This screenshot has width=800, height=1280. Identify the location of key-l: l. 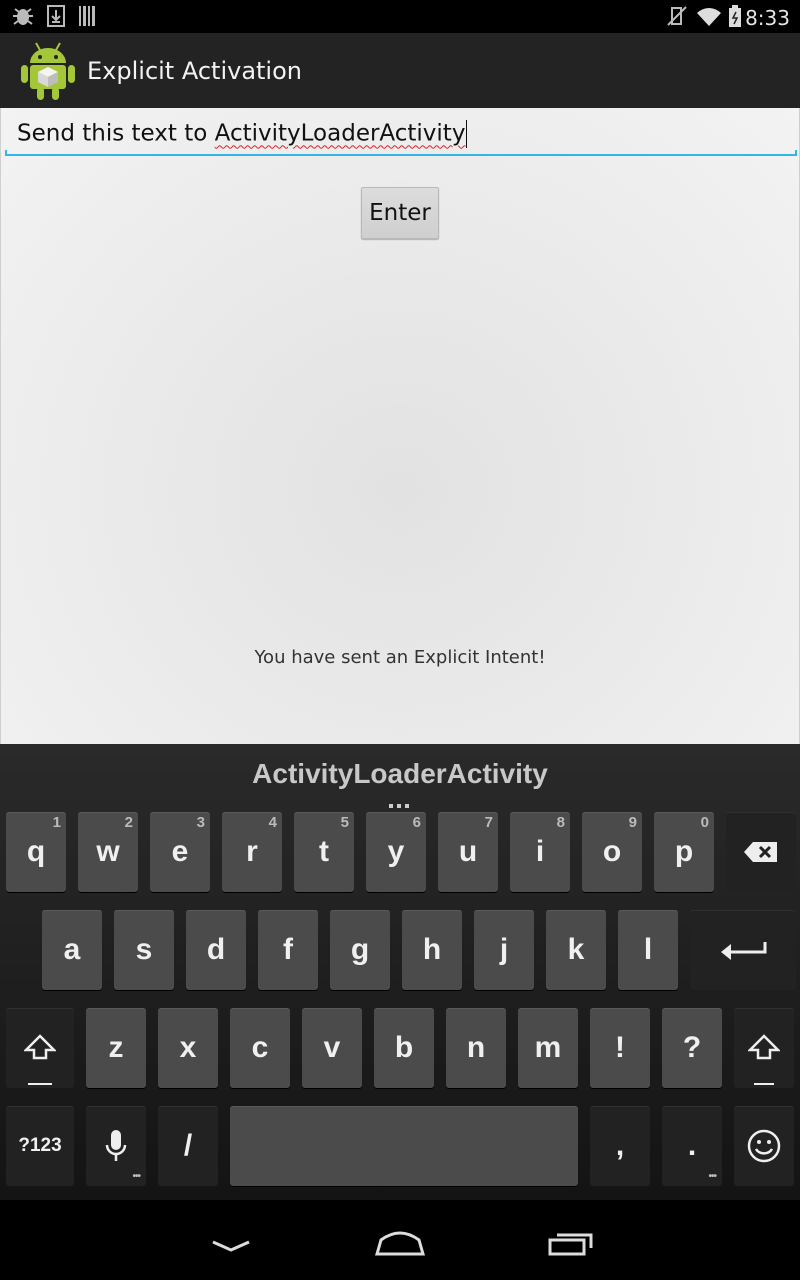
(648, 950).